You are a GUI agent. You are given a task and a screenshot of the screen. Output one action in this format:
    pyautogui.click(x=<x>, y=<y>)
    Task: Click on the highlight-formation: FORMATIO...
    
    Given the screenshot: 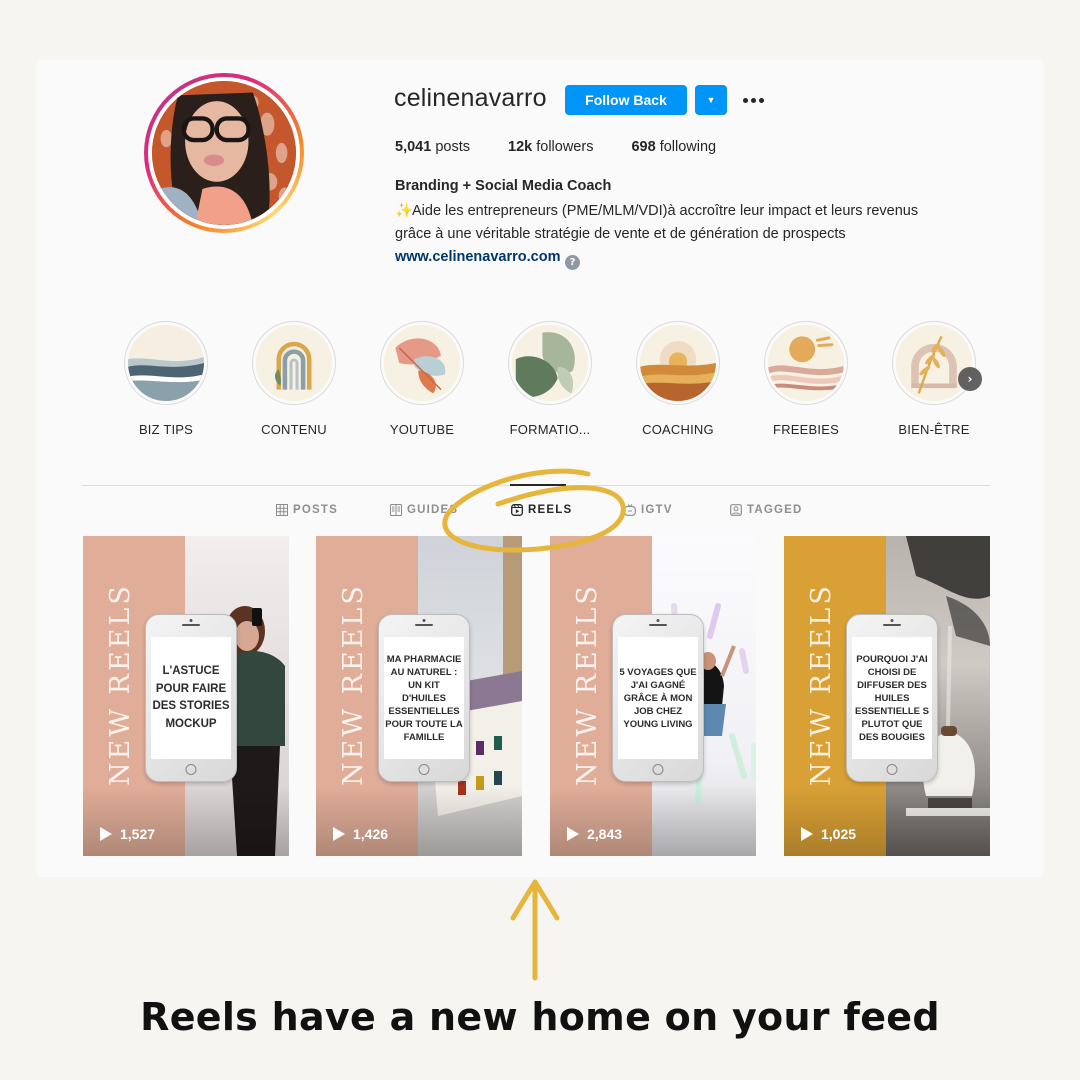 What is the action you would take?
    pyautogui.click(x=550, y=379)
    